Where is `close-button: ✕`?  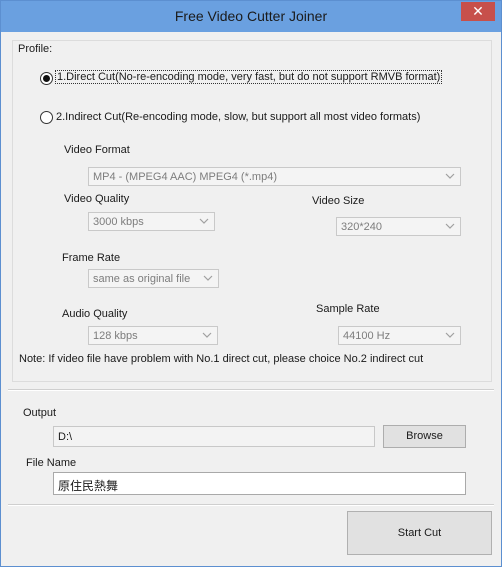 close-button: ✕ is located at coordinates (478, 11).